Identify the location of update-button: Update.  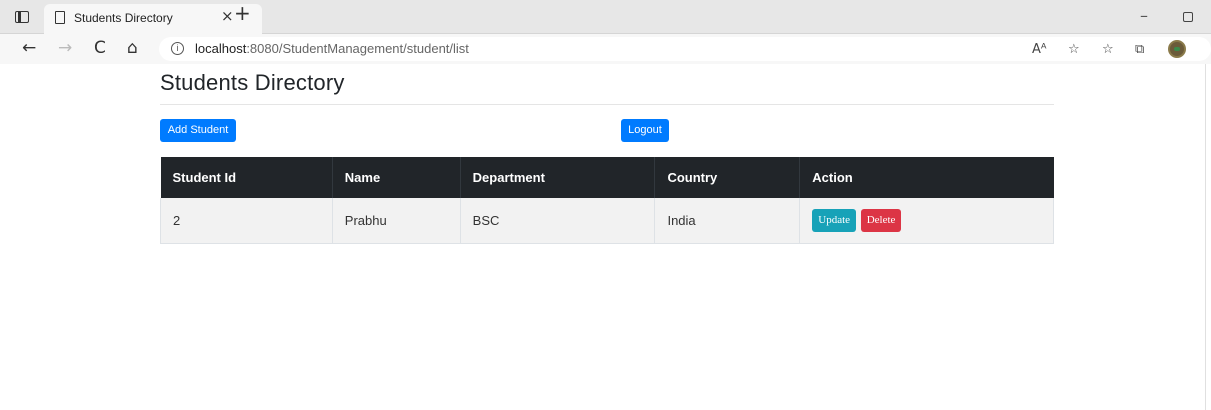
(834, 220).